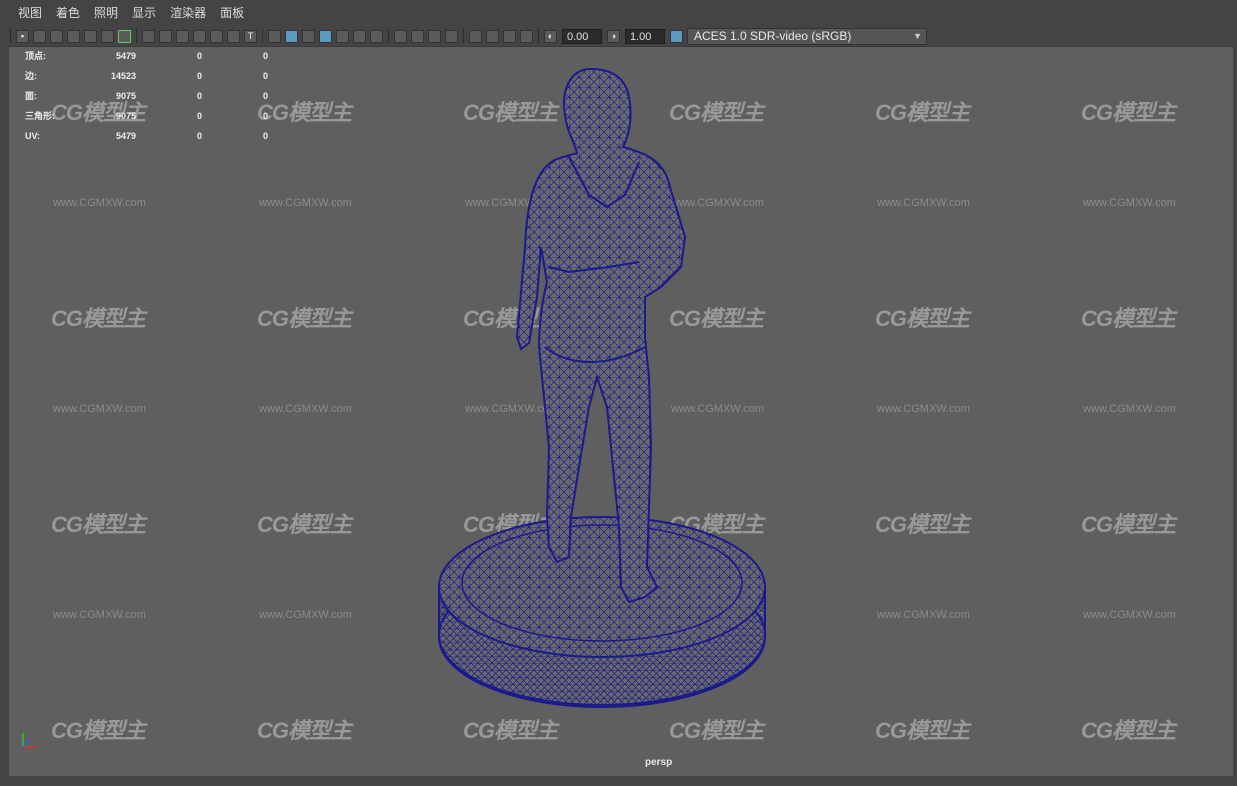 This screenshot has width=1237, height=786. Describe the element at coordinates (73, 36) in the screenshot. I see `image-plane-icon` at that location.